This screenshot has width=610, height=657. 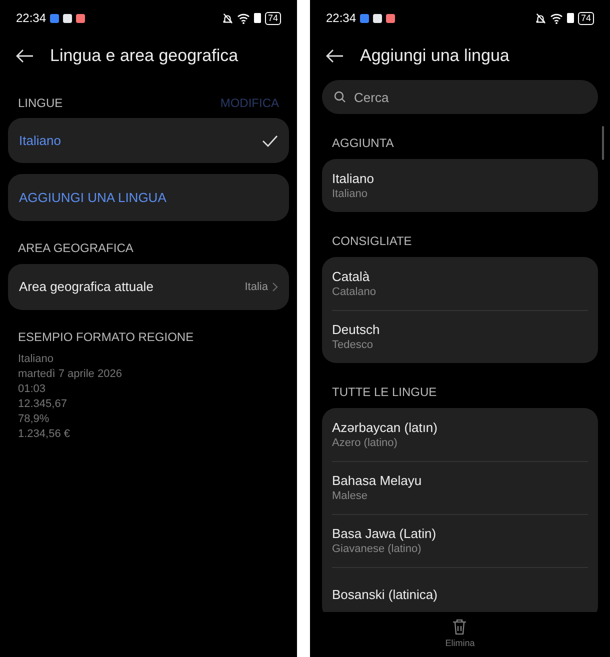 I want to click on add-language-button: AGGIUNGI UNA LINGUA, so click(x=148, y=197).